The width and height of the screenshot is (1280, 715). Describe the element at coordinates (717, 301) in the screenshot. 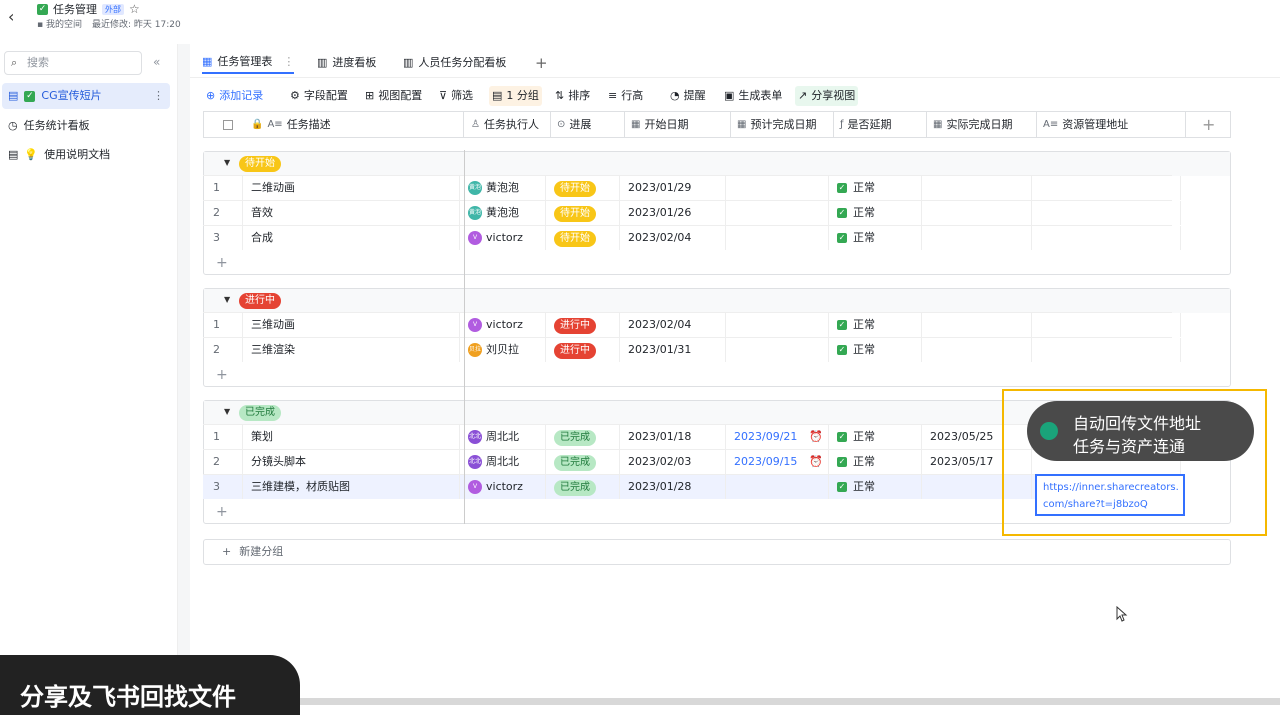

I see `group-header: ▼ 进行中` at that location.